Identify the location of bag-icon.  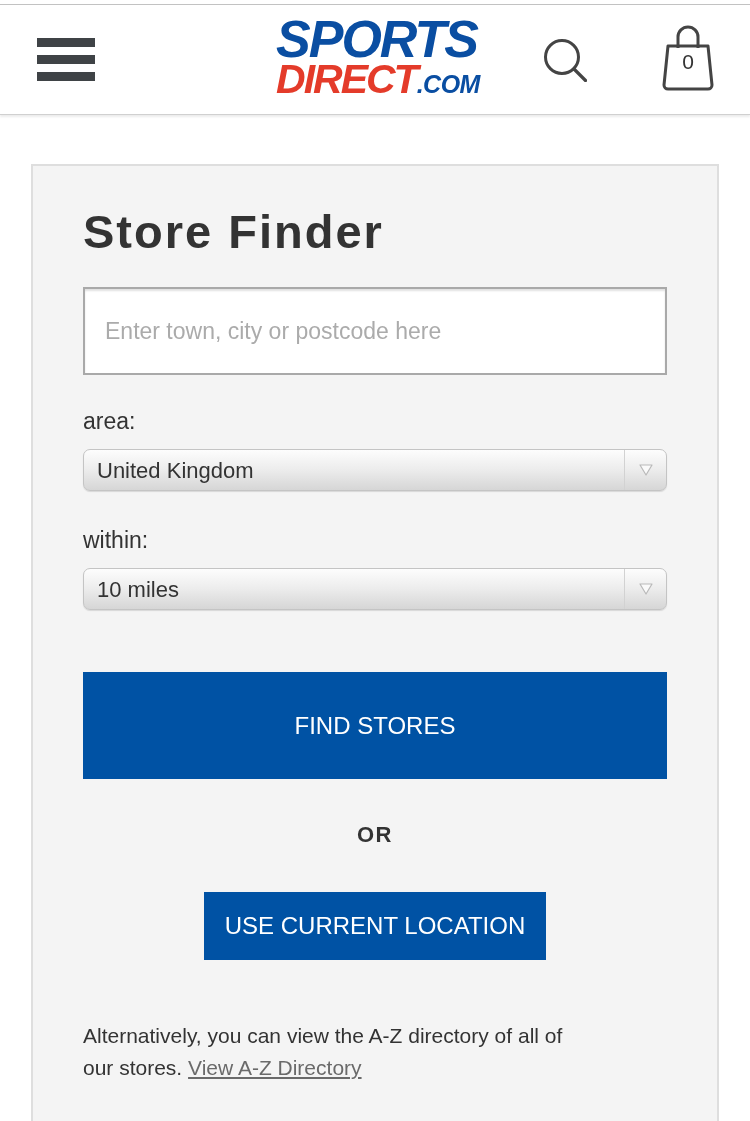
(688, 57).